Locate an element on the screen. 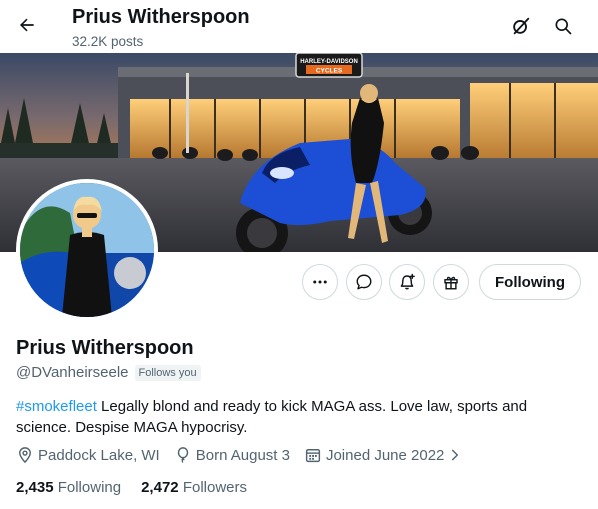  header-posts-count: 32.2K posts is located at coordinates (108, 41).